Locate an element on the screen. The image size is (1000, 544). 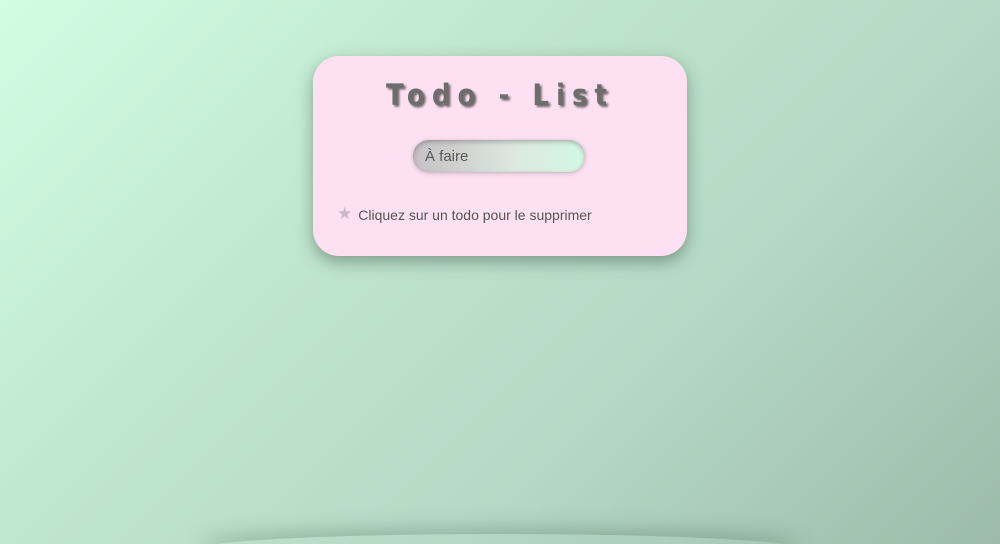
star-icon: ★ is located at coordinates (345, 214).